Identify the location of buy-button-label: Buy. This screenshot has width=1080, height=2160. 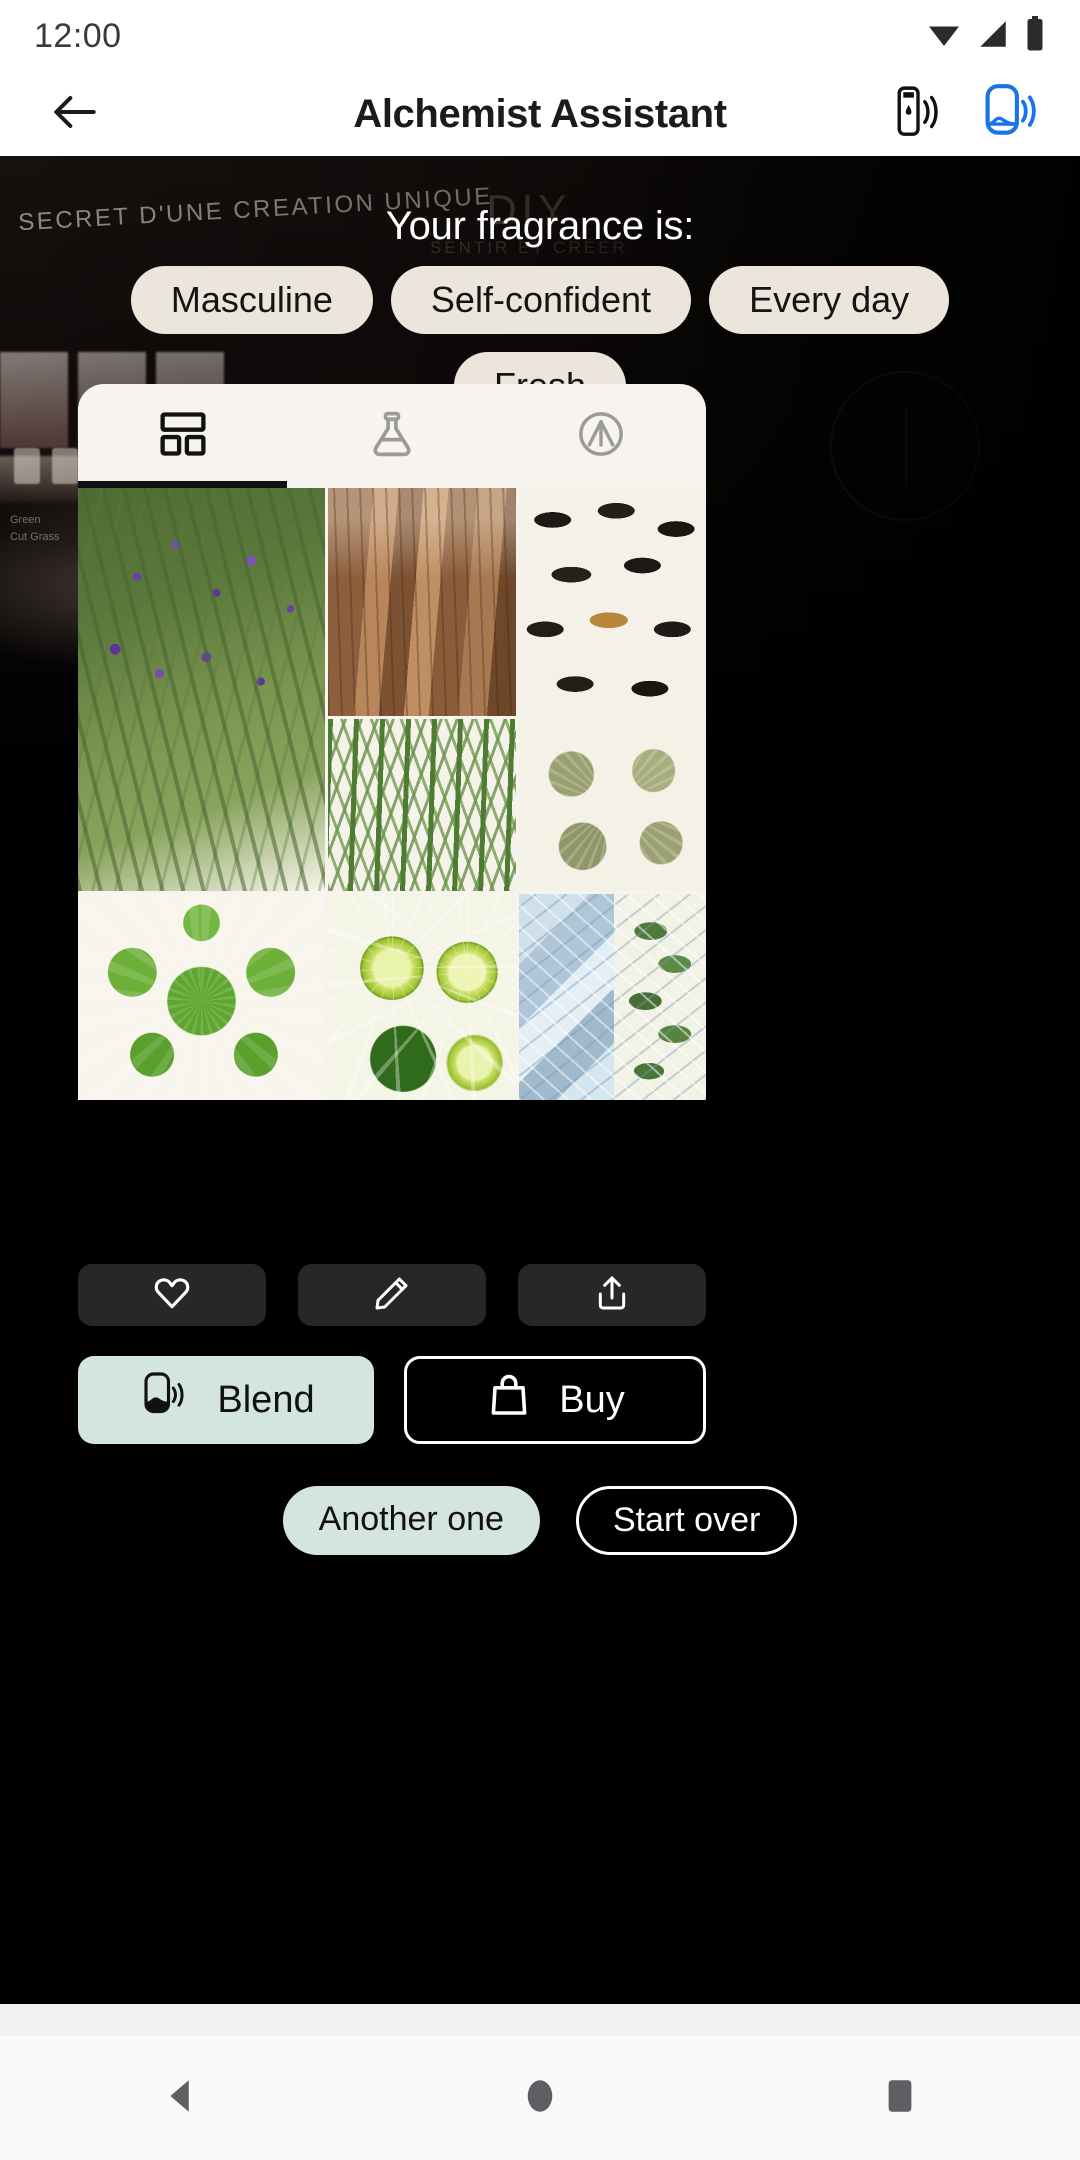
(592, 1399).